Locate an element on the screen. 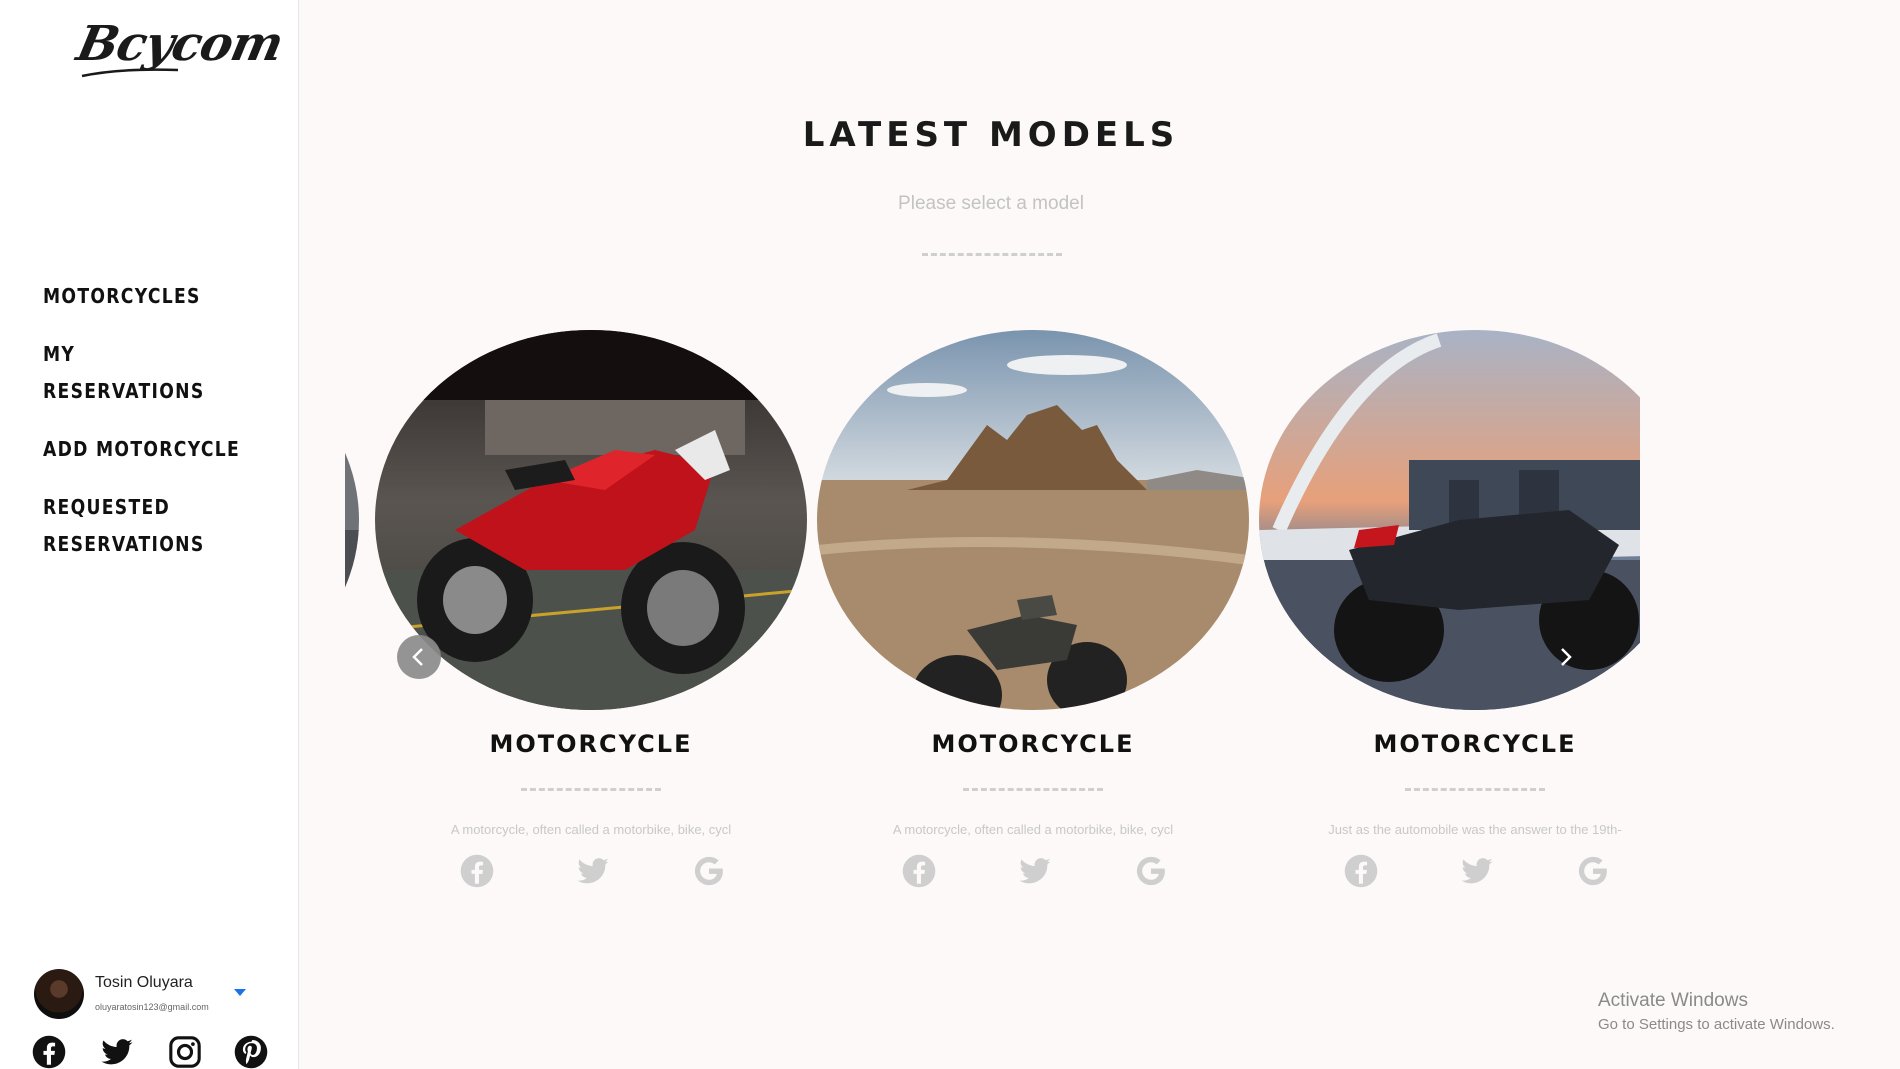  chevron-left-icon is located at coordinates (417, 657).